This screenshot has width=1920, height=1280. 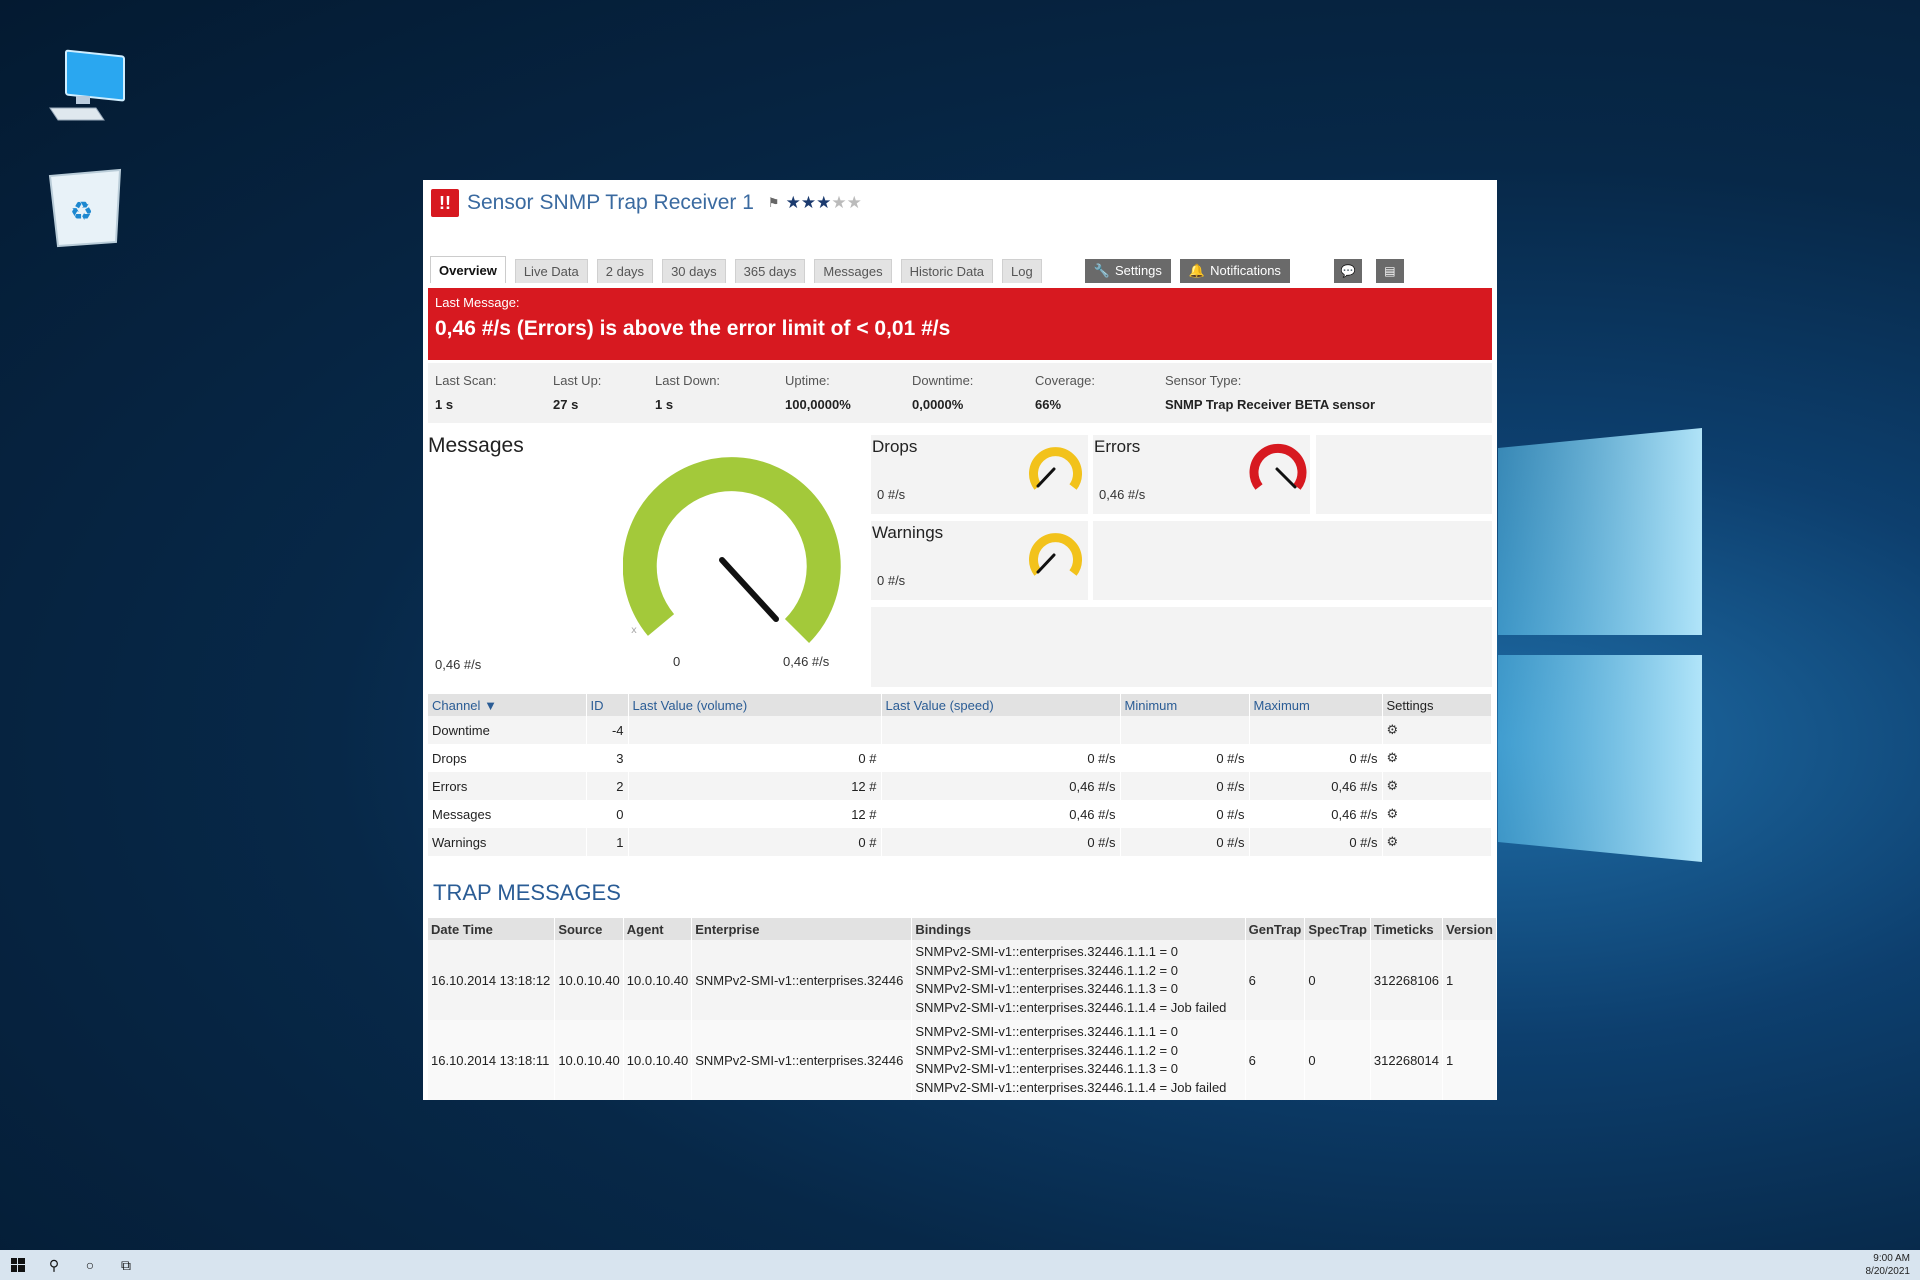 What do you see at coordinates (960, 758) in the screenshot?
I see `table-row: Drops 3 0 # 0 #/s 0 #/s 0 #/s ⚙` at bounding box center [960, 758].